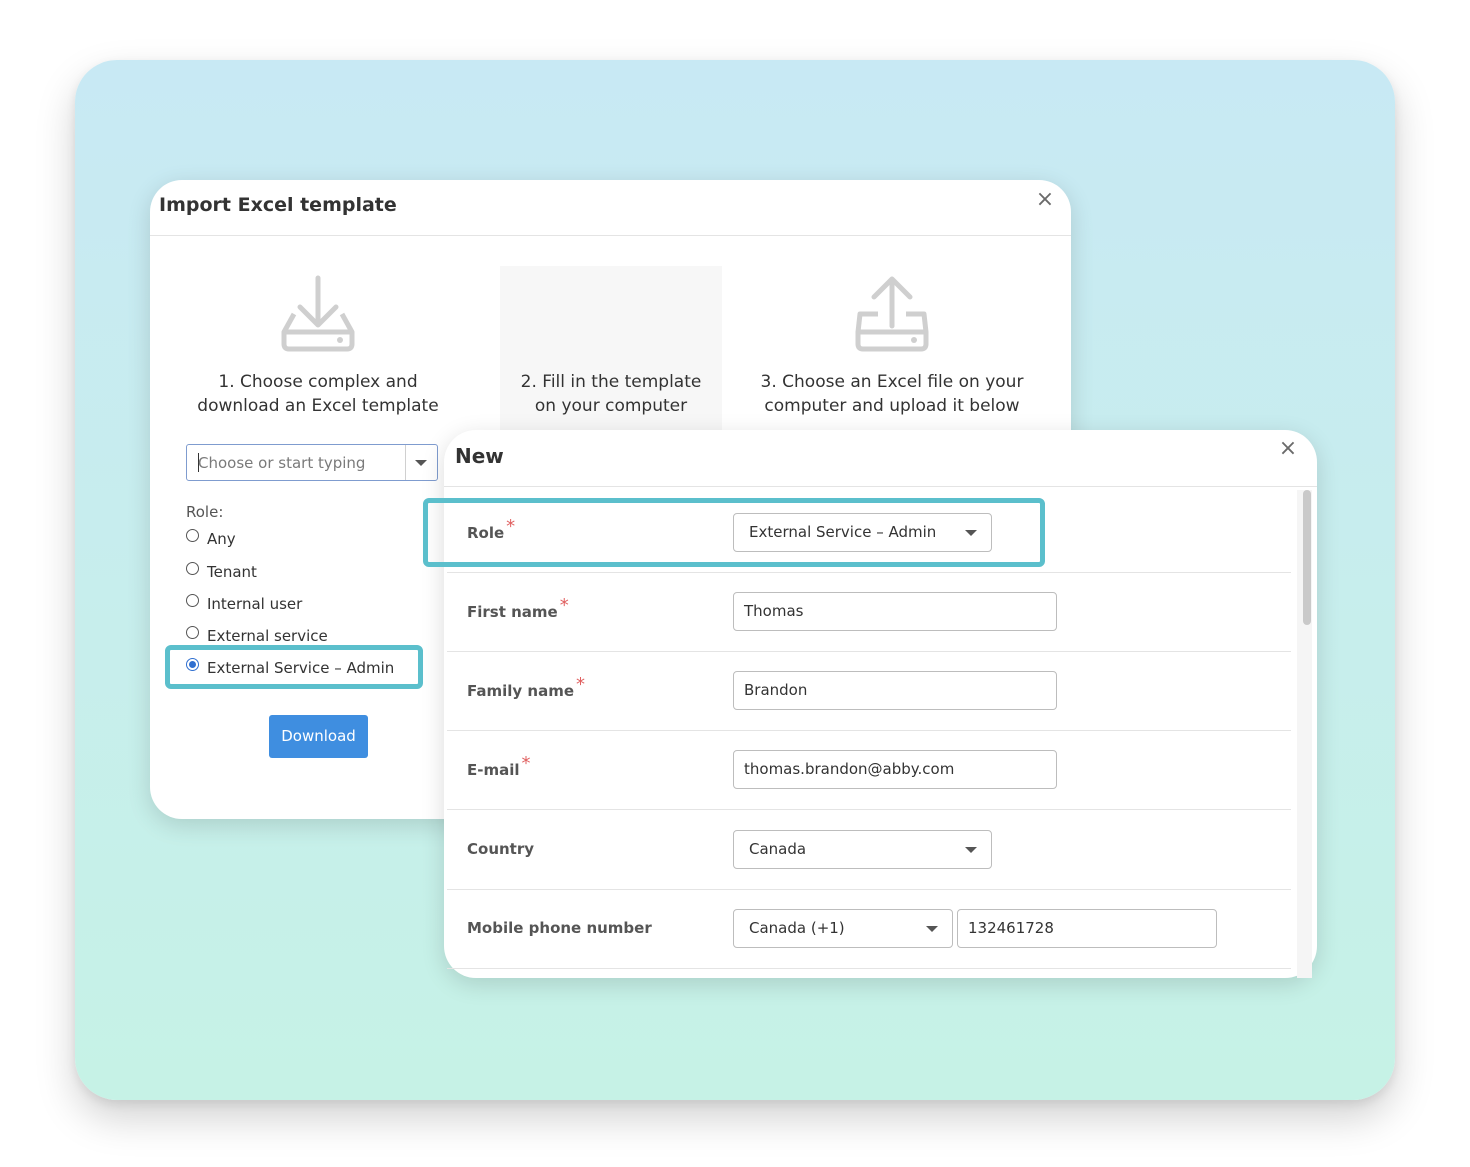  What do you see at coordinates (493, 770) in the screenshot?
I see `email-label-text: E-mail` at bounding box center [493, 770].